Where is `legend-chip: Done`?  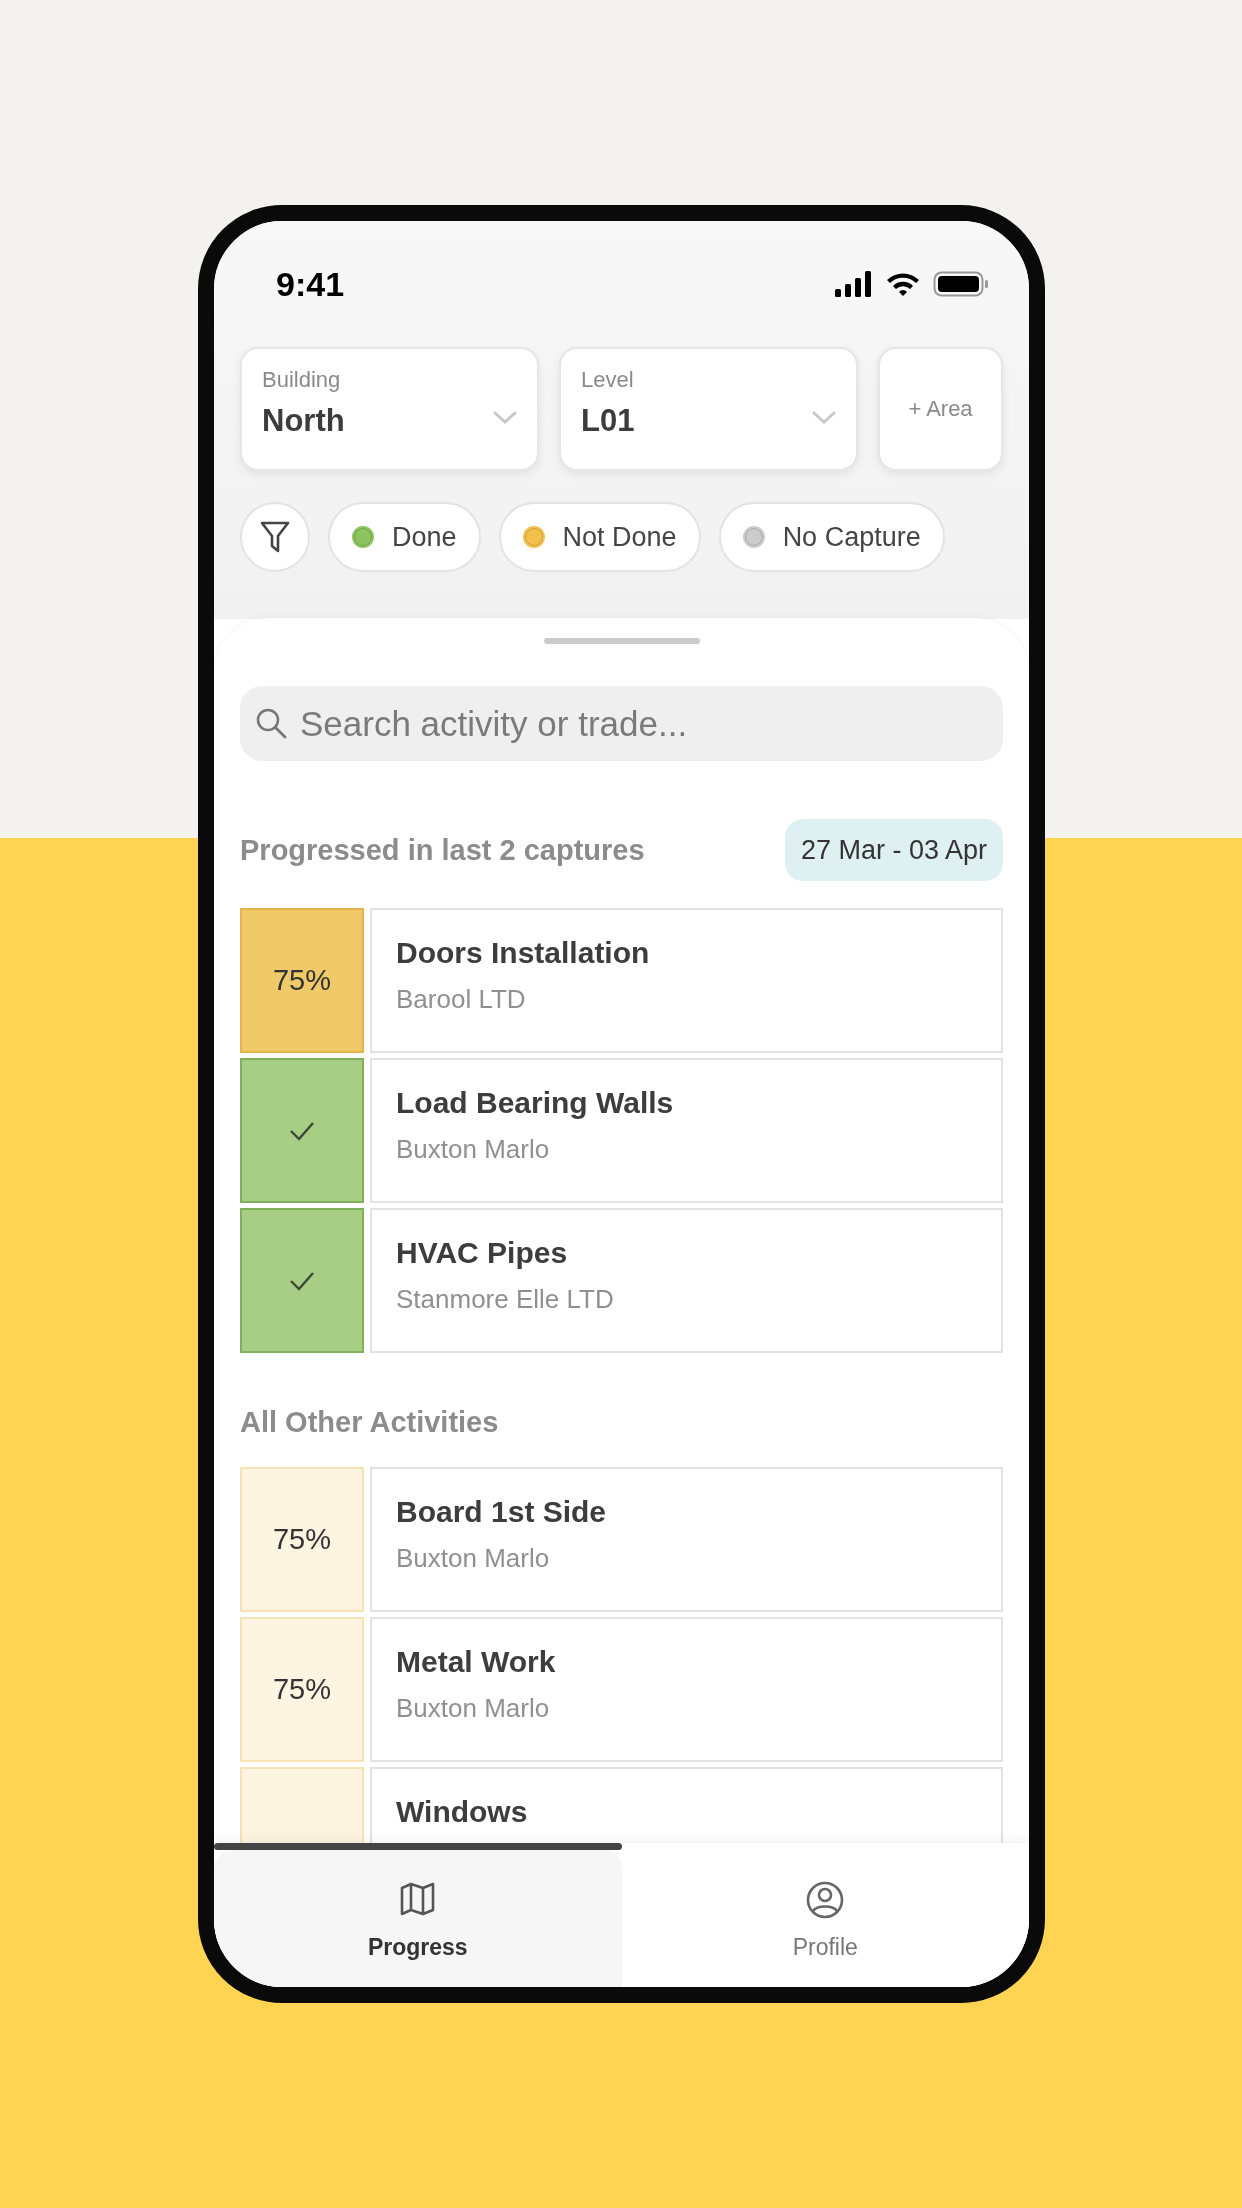
legend-chip: Done is located at coordinates (404, 537).